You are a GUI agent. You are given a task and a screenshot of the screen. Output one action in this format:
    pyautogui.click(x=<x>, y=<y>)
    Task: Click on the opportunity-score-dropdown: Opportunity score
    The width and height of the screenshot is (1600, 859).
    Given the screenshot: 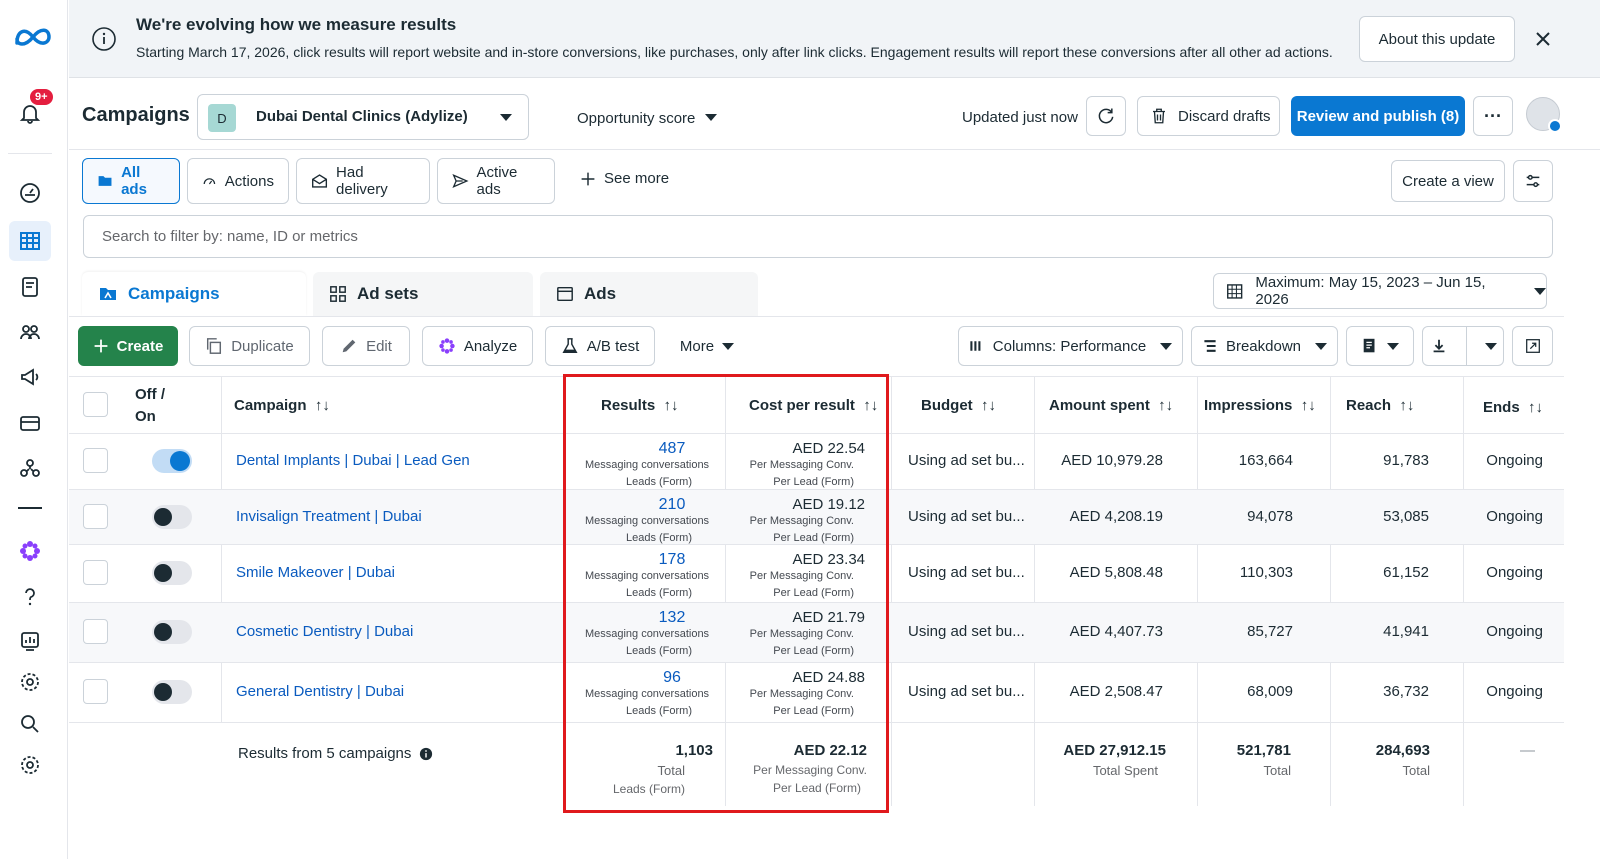 What is the action you would take?
    pyautogui.click(x=647, y=118)
    